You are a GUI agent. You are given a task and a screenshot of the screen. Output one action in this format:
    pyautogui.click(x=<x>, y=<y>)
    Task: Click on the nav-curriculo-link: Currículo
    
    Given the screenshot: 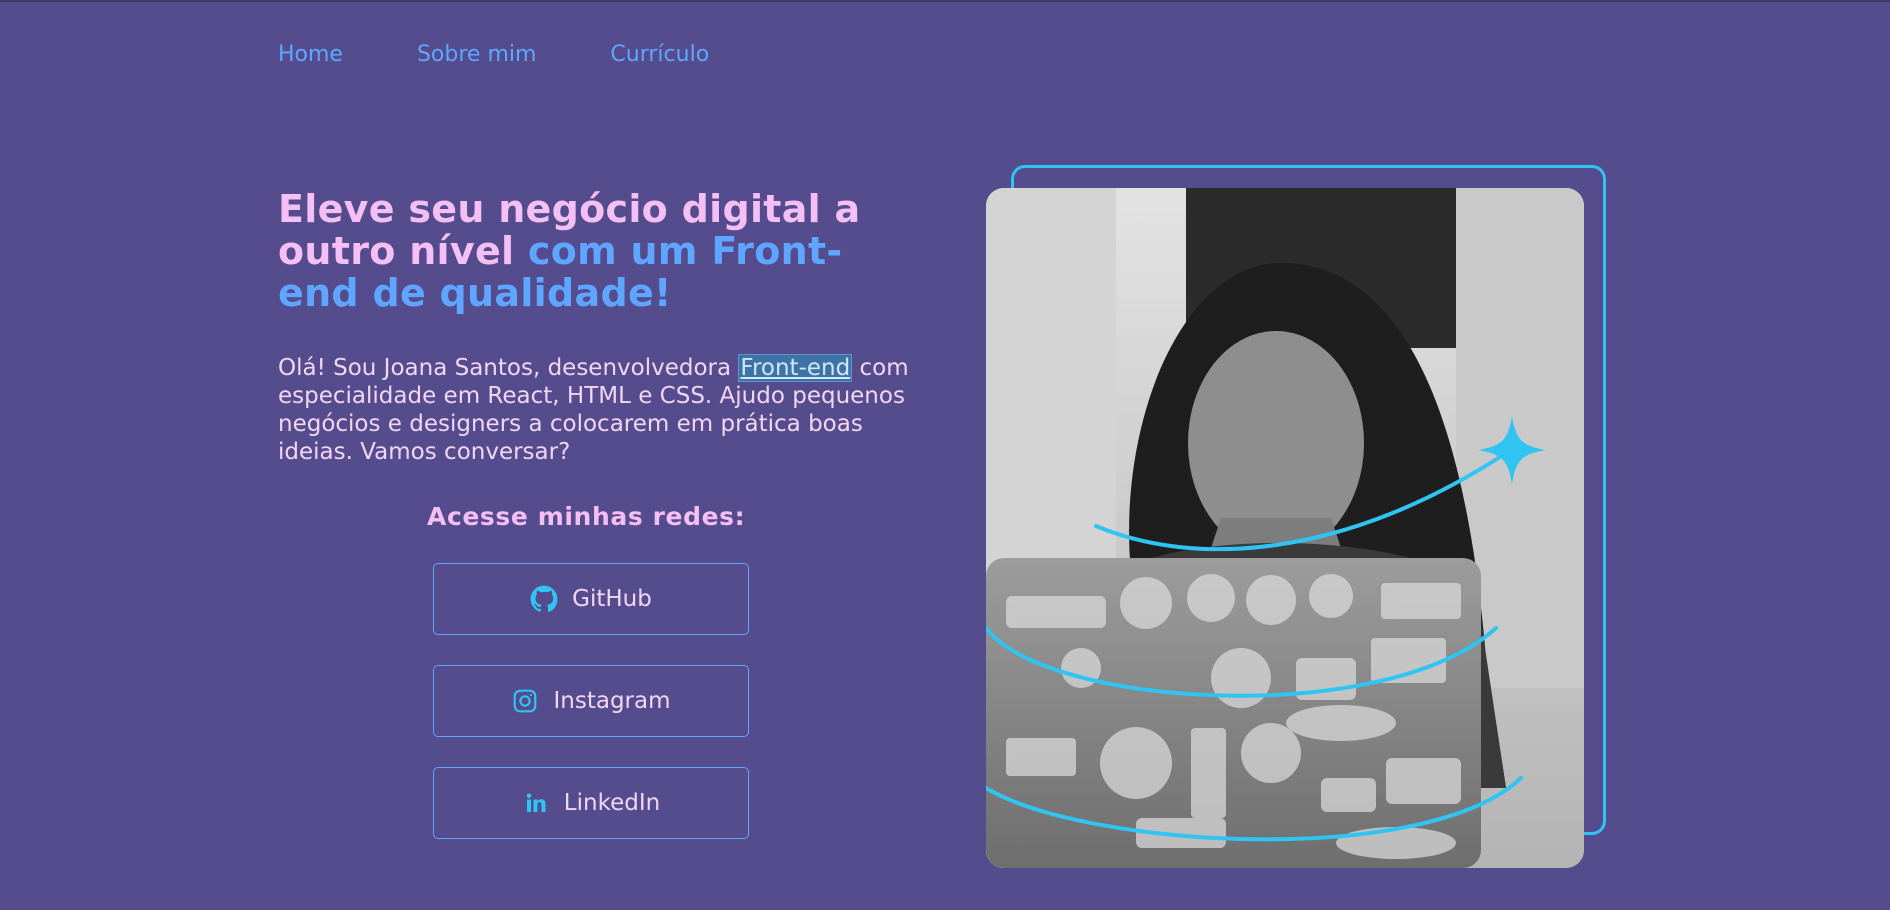 What is the action you would take?
    pyautogui.click(x=659, y=54)
    